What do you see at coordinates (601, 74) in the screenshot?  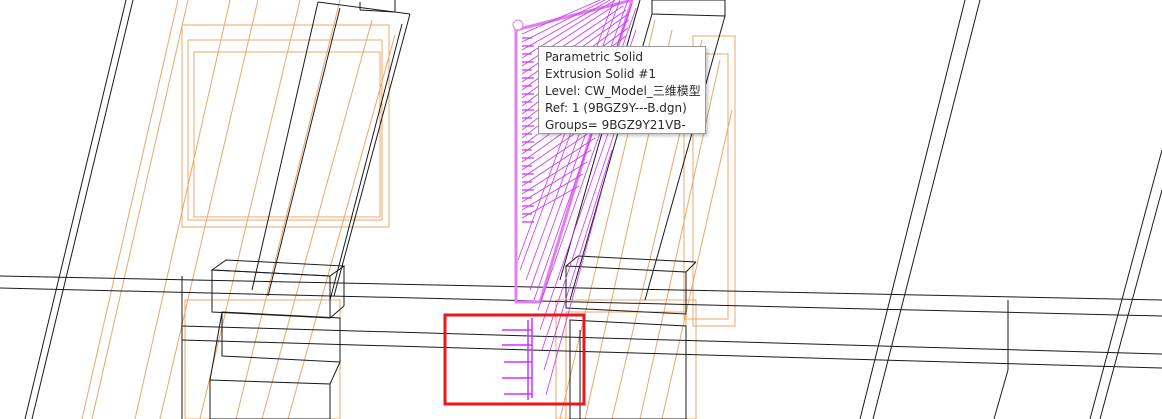 I see `tooltip-element-name: Extrusion Solid #1` at bounding box center [601, 74].